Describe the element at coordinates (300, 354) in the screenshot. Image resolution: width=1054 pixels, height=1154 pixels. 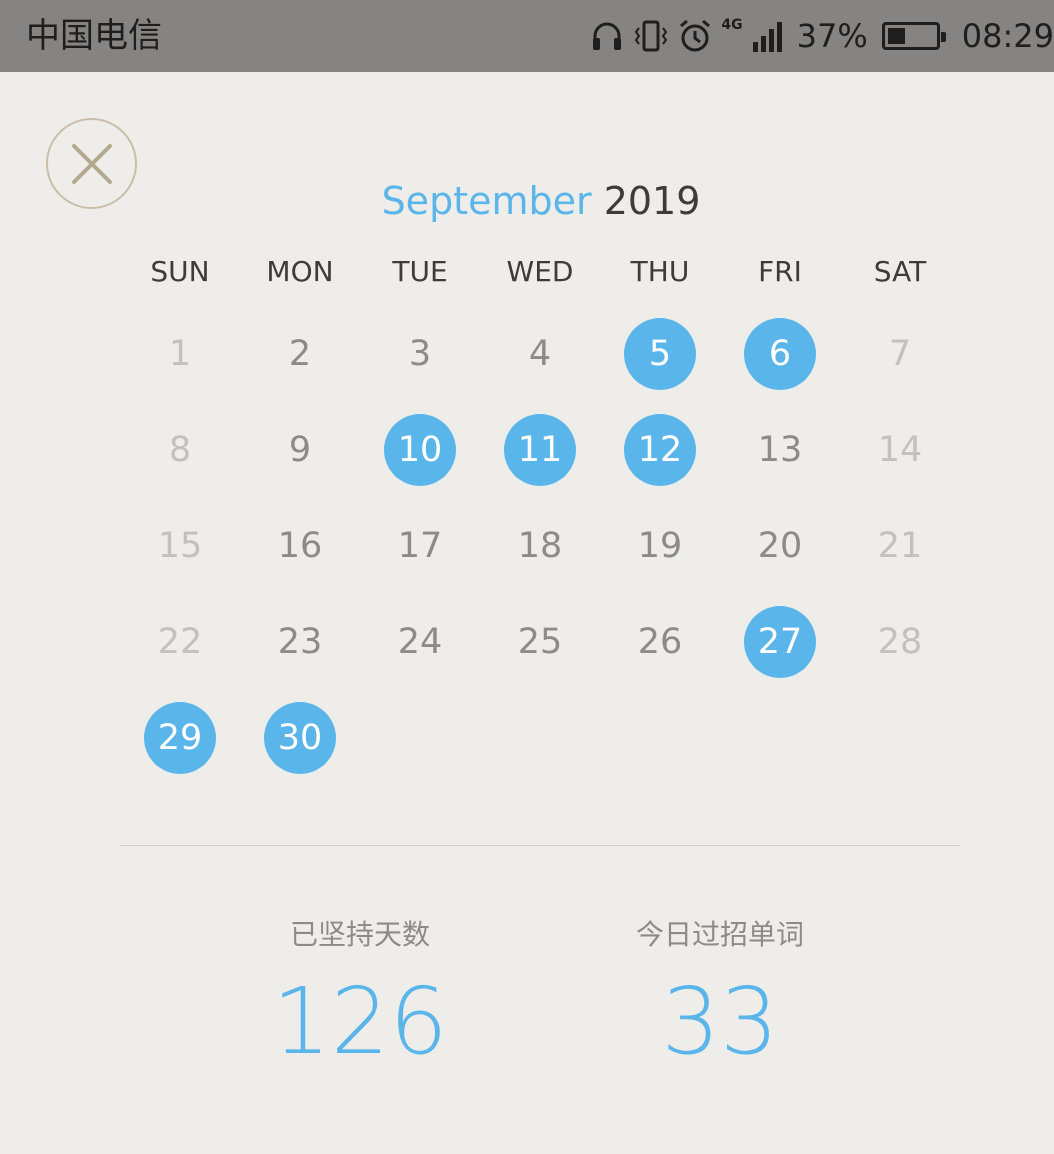
I see `calendar-day-2: 2` at that location.